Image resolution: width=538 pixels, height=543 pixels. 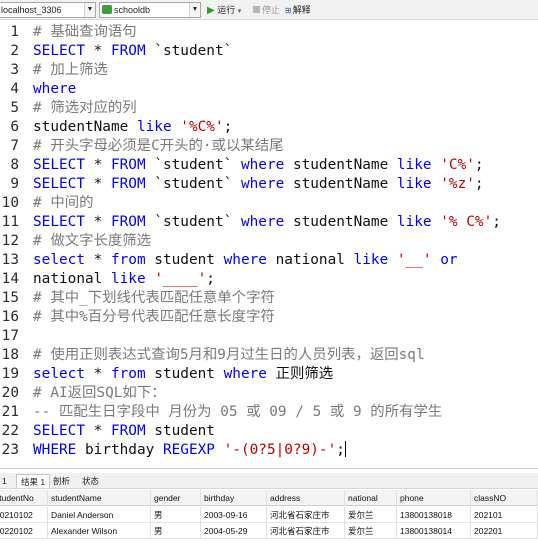 What do you see at coordinates (269, 51) in the screenshot?
I see `code-line: 2 SELECT * FROM `student`` at bounding box center [269, 51].